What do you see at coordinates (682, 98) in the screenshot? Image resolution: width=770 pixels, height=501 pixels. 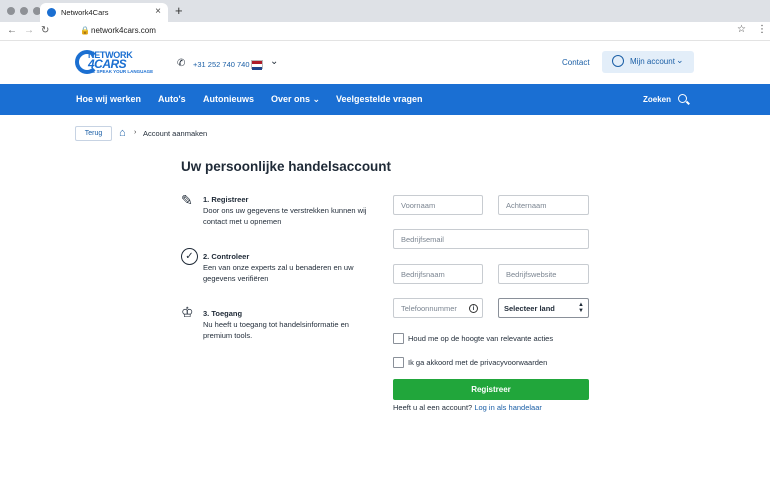 I see `search-icon` at bounding box center [682, 98].